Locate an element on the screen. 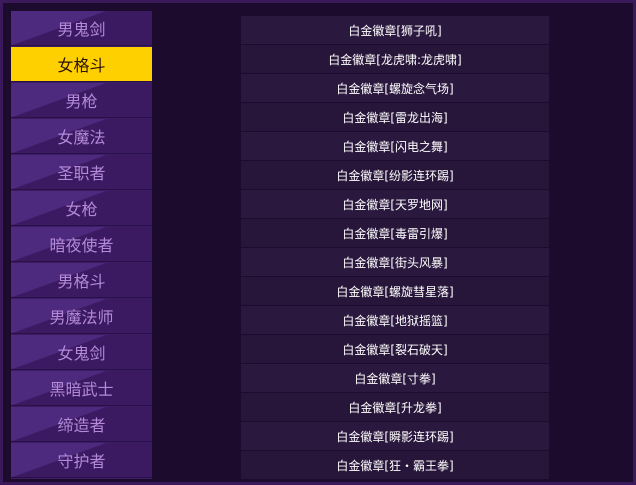  badge-row: 白金徽章[狂・霸王拳] is located at coordinates (395, 465).